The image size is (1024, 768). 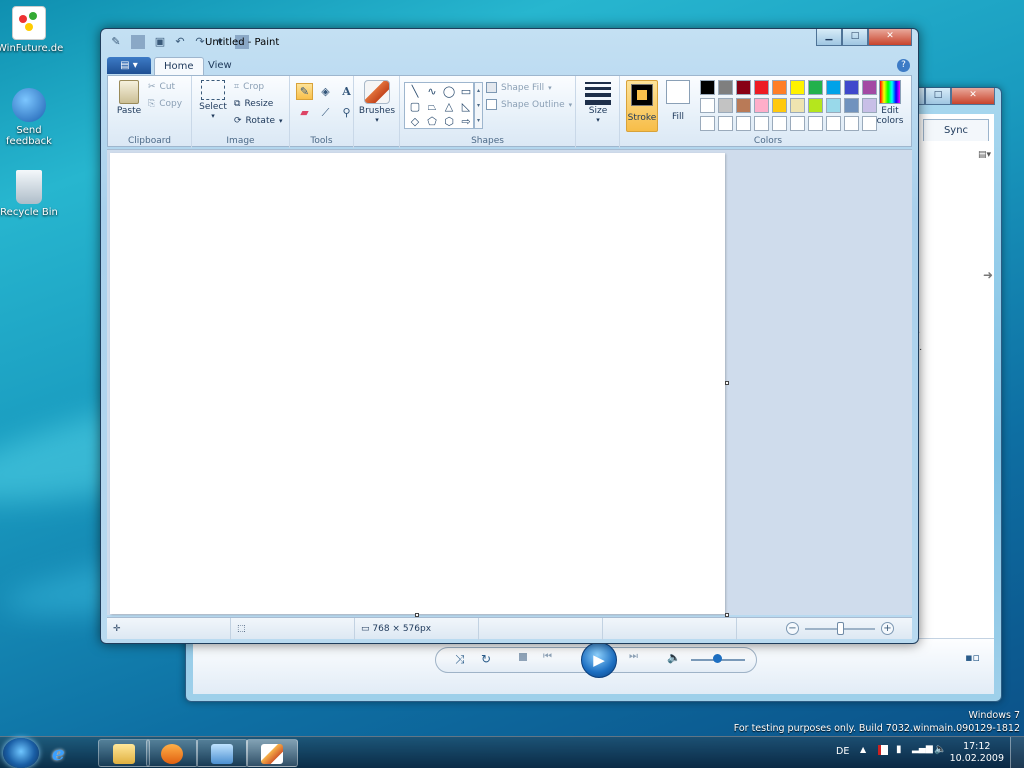 What do you see at coordinates (304, 112) in the screenshot?
I see `eraser-icon: ▰` at bounding box center [304, 112].